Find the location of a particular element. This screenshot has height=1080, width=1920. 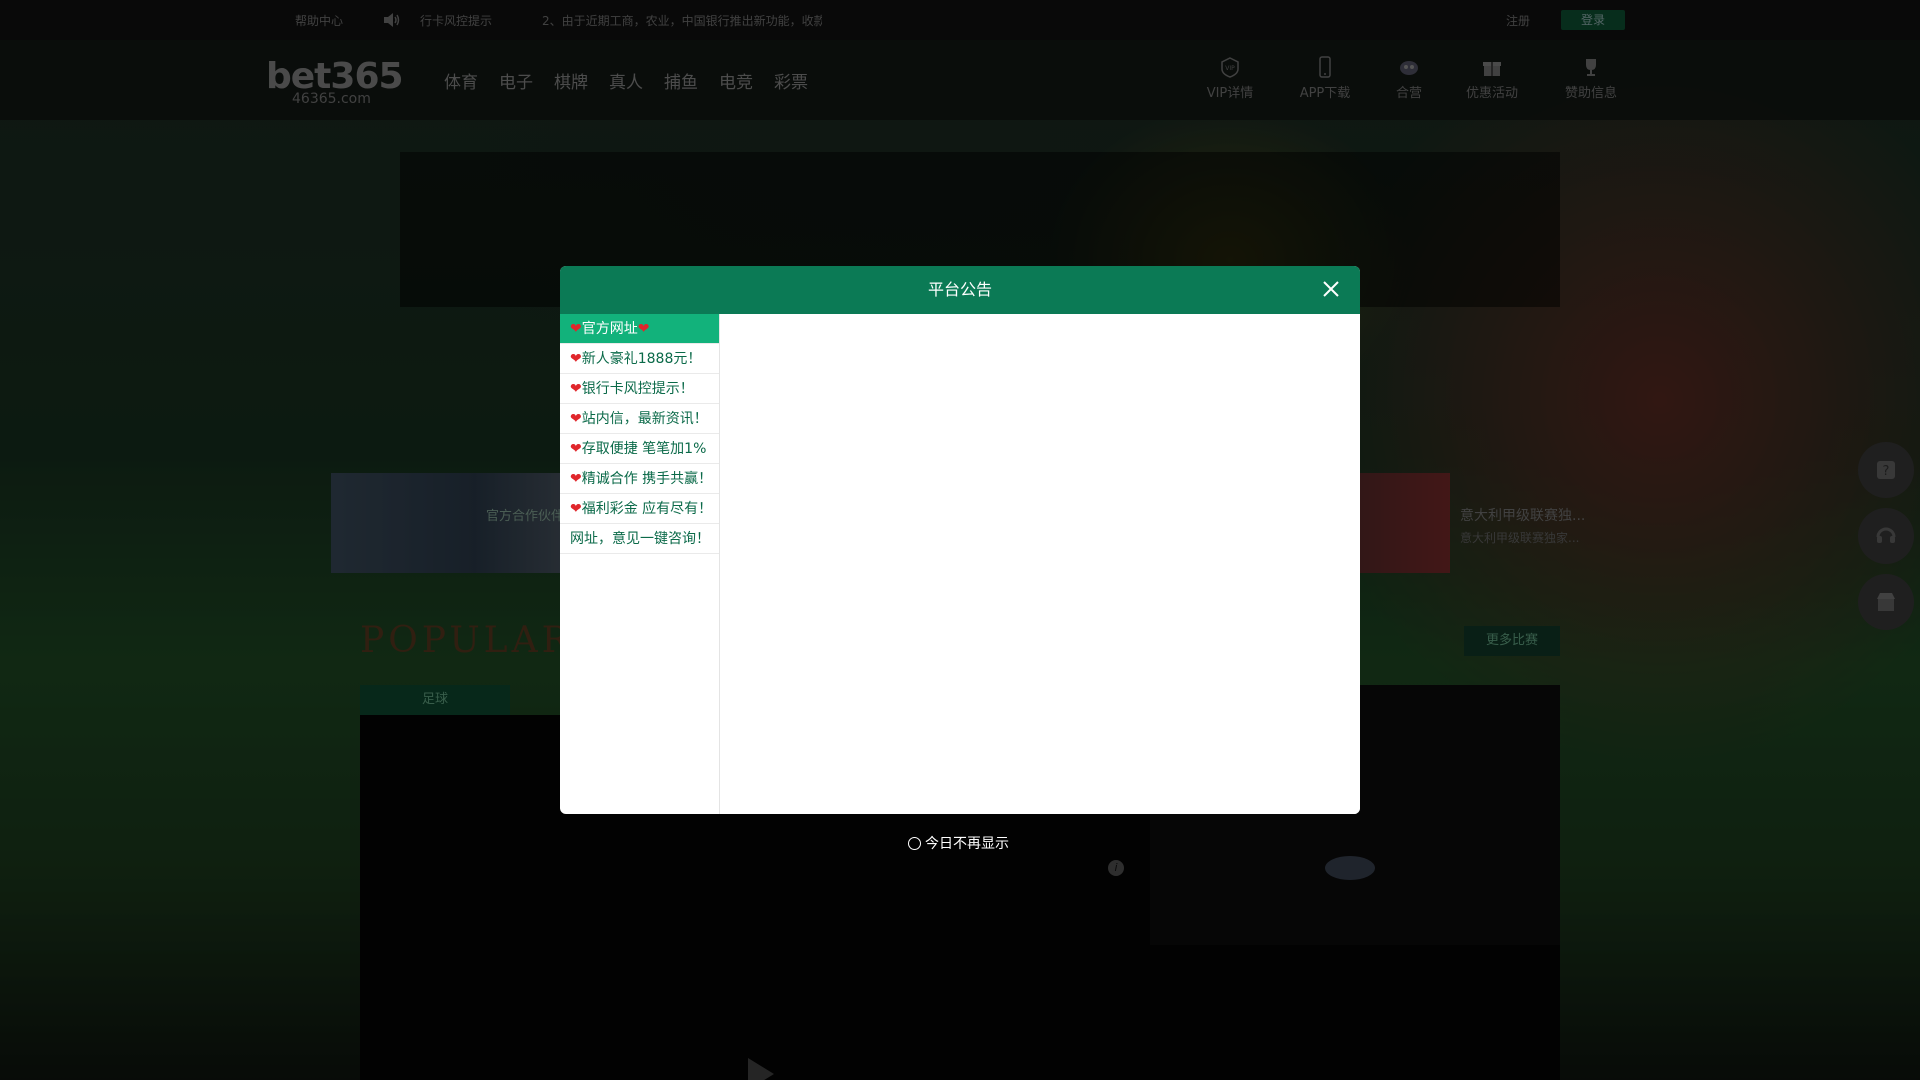

radio-button is located at coordinates (914, 843).